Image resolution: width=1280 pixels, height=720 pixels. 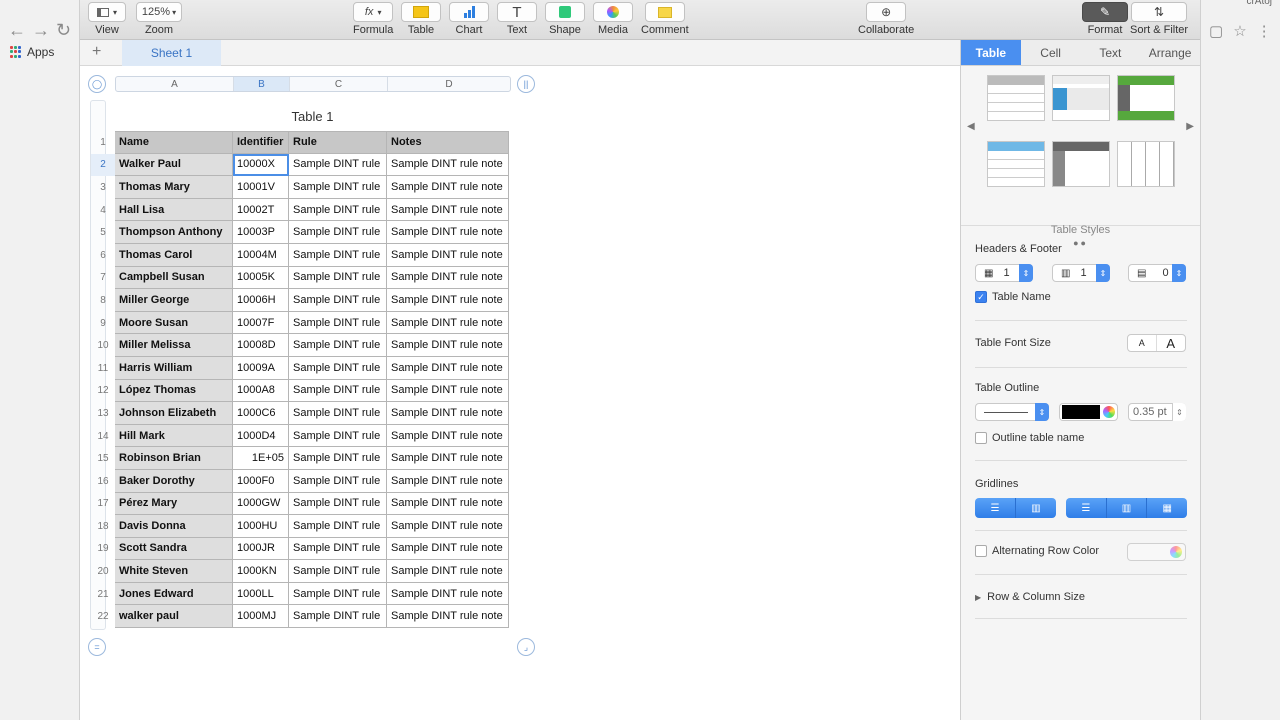 I want to click on table-cell: Miller Melissa, so click(x=174, y=345).